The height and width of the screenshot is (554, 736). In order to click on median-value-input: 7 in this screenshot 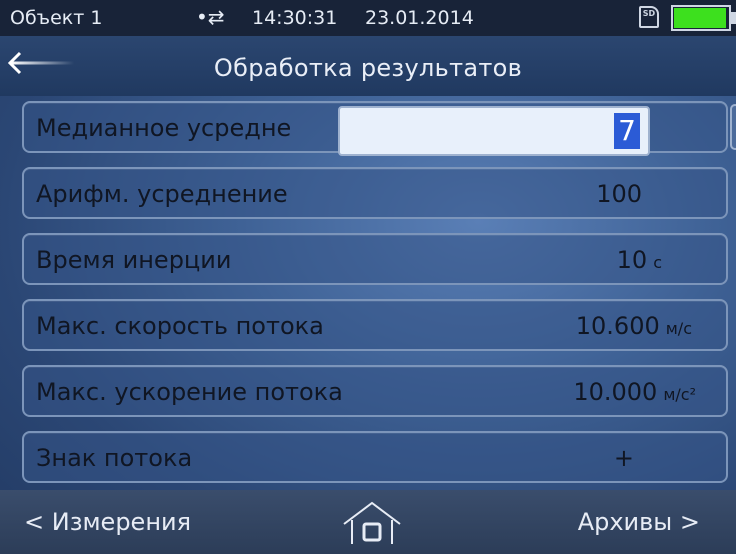, I will do `click(494, 131)`.